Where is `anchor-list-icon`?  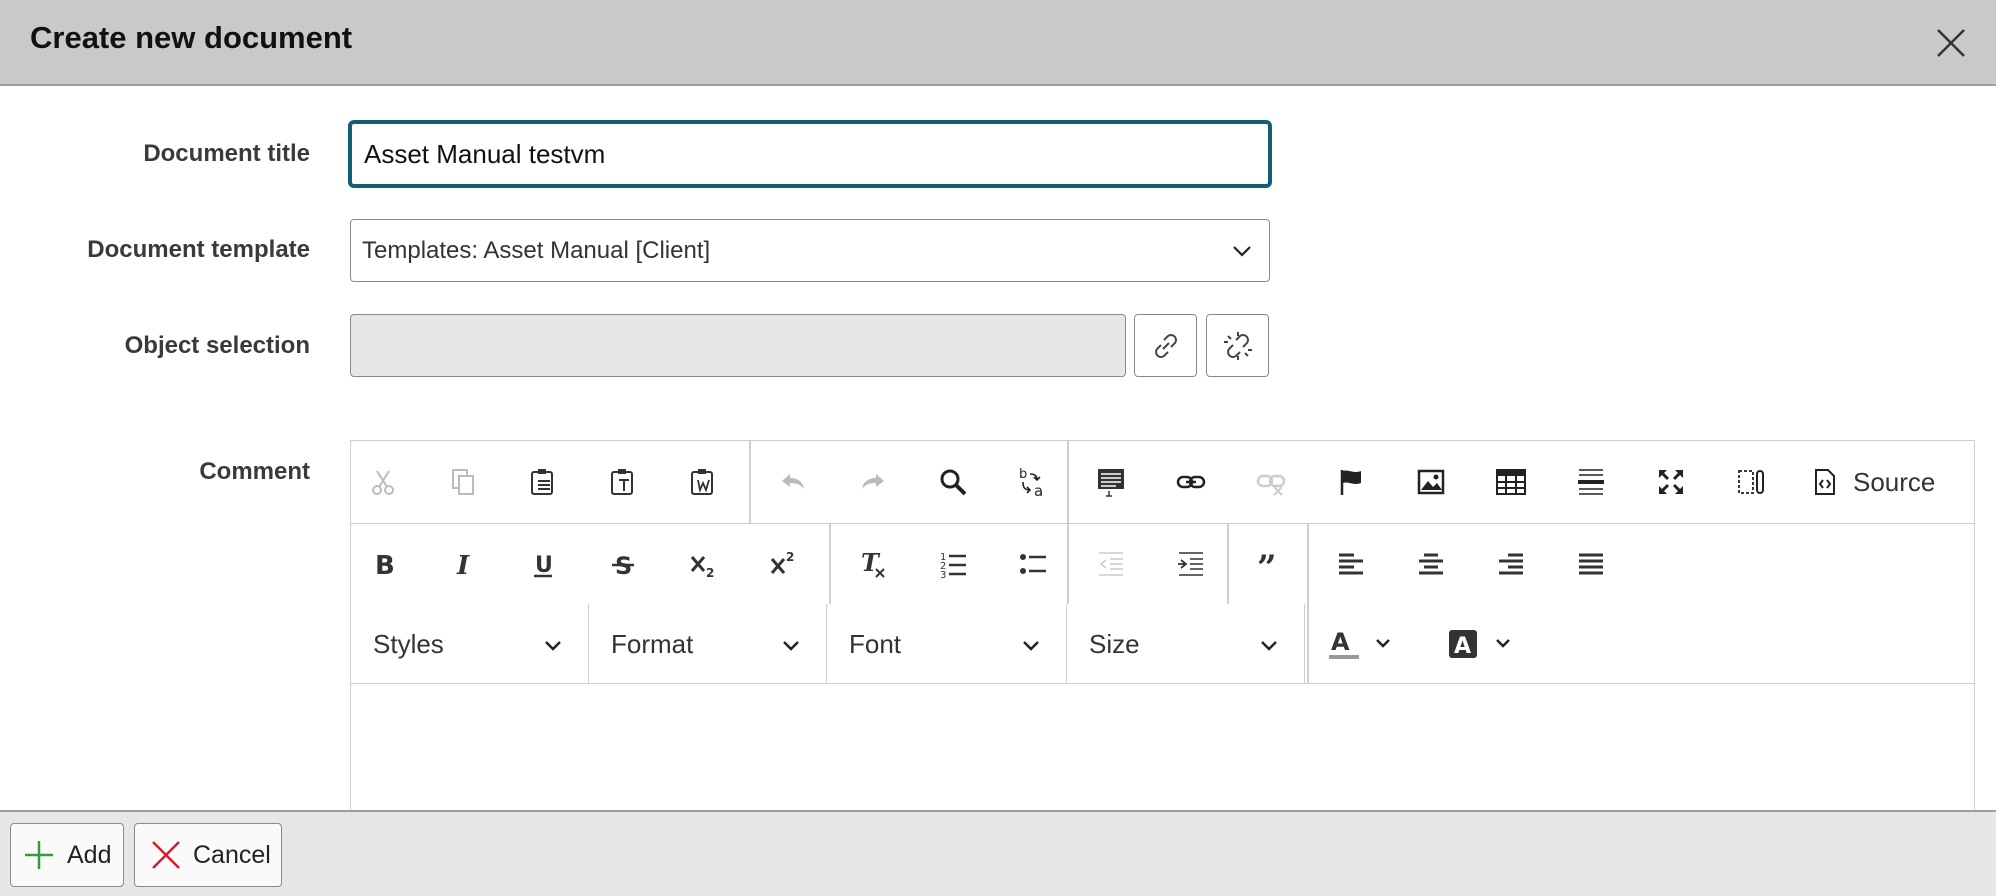
anchor-list-icon is located at coordinates (1111, 482).